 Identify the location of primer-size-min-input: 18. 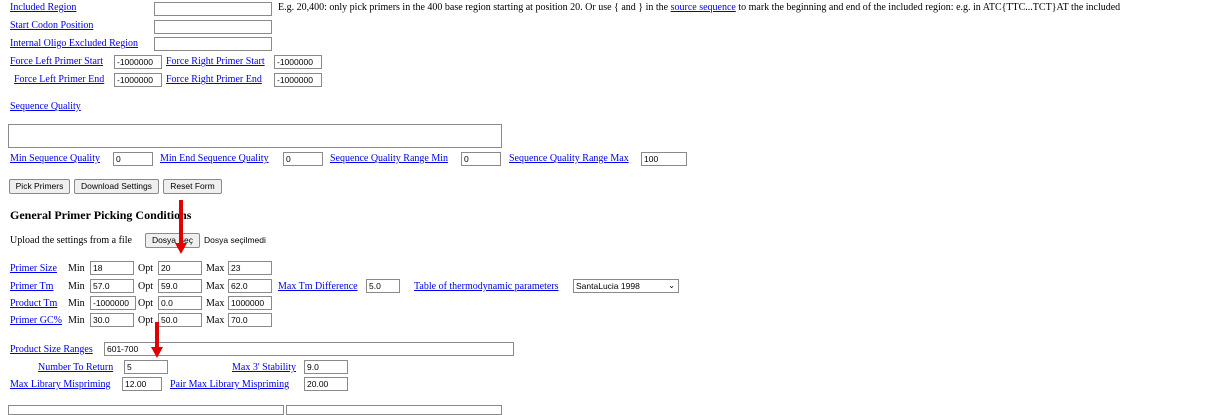
(112, 268).